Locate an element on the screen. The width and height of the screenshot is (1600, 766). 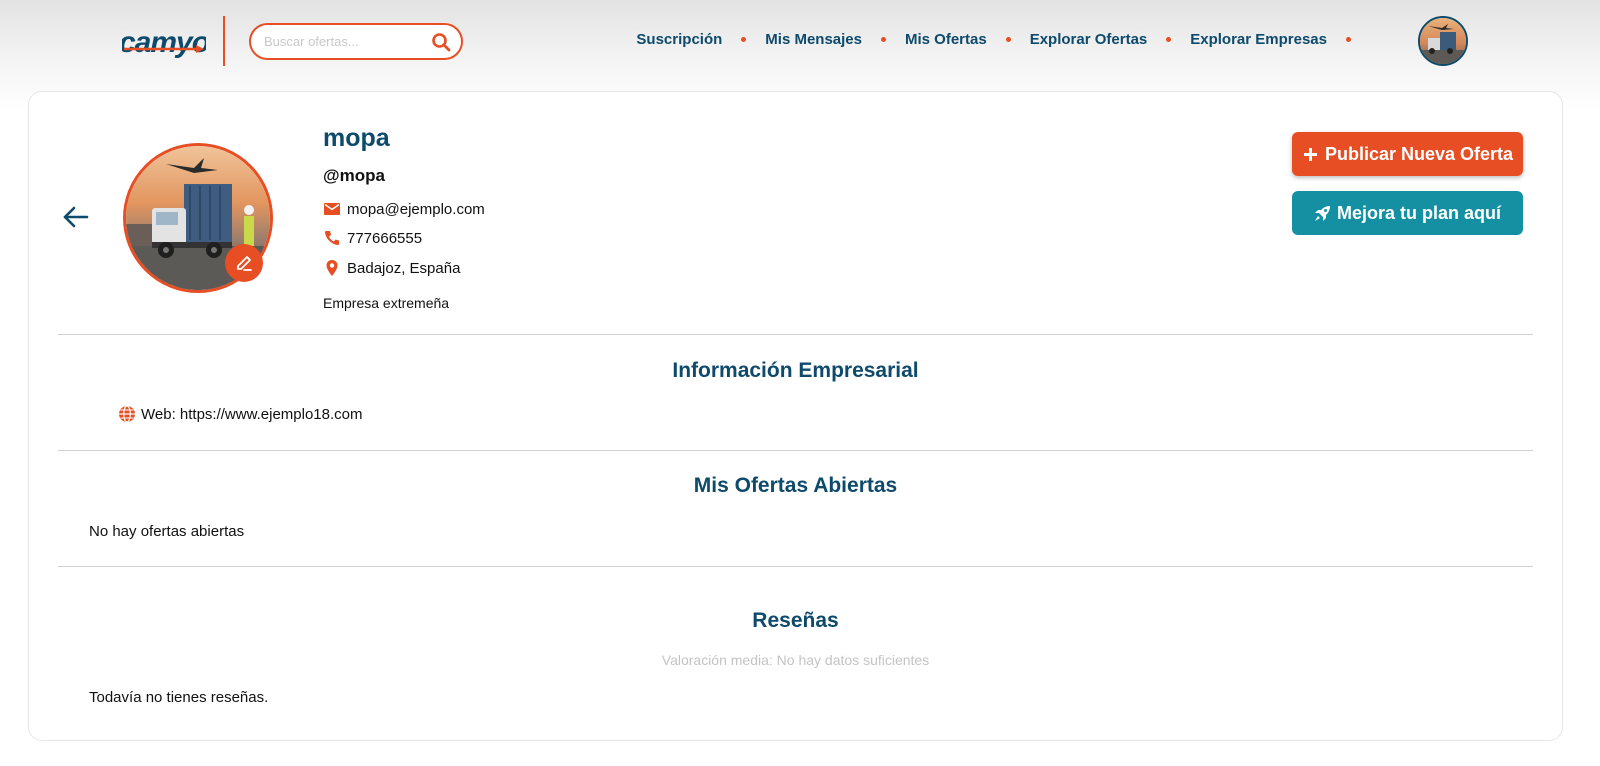
search-input is located at coordinates (347, 41).